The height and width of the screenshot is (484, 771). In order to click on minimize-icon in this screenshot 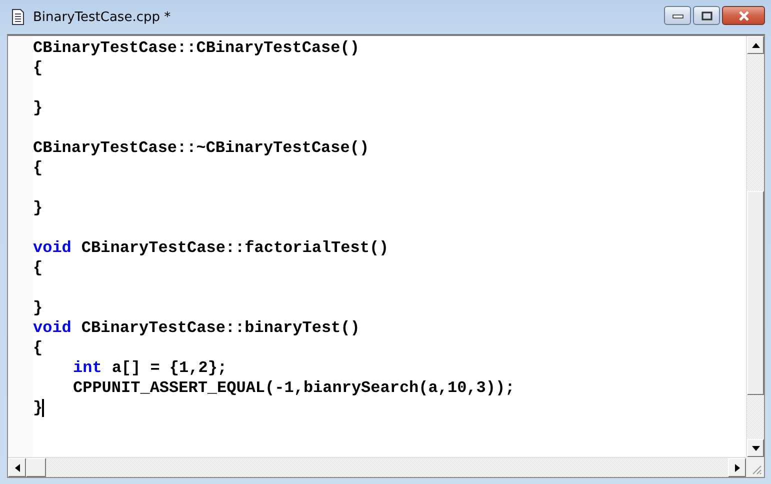, I will do `click(678, 15)`.